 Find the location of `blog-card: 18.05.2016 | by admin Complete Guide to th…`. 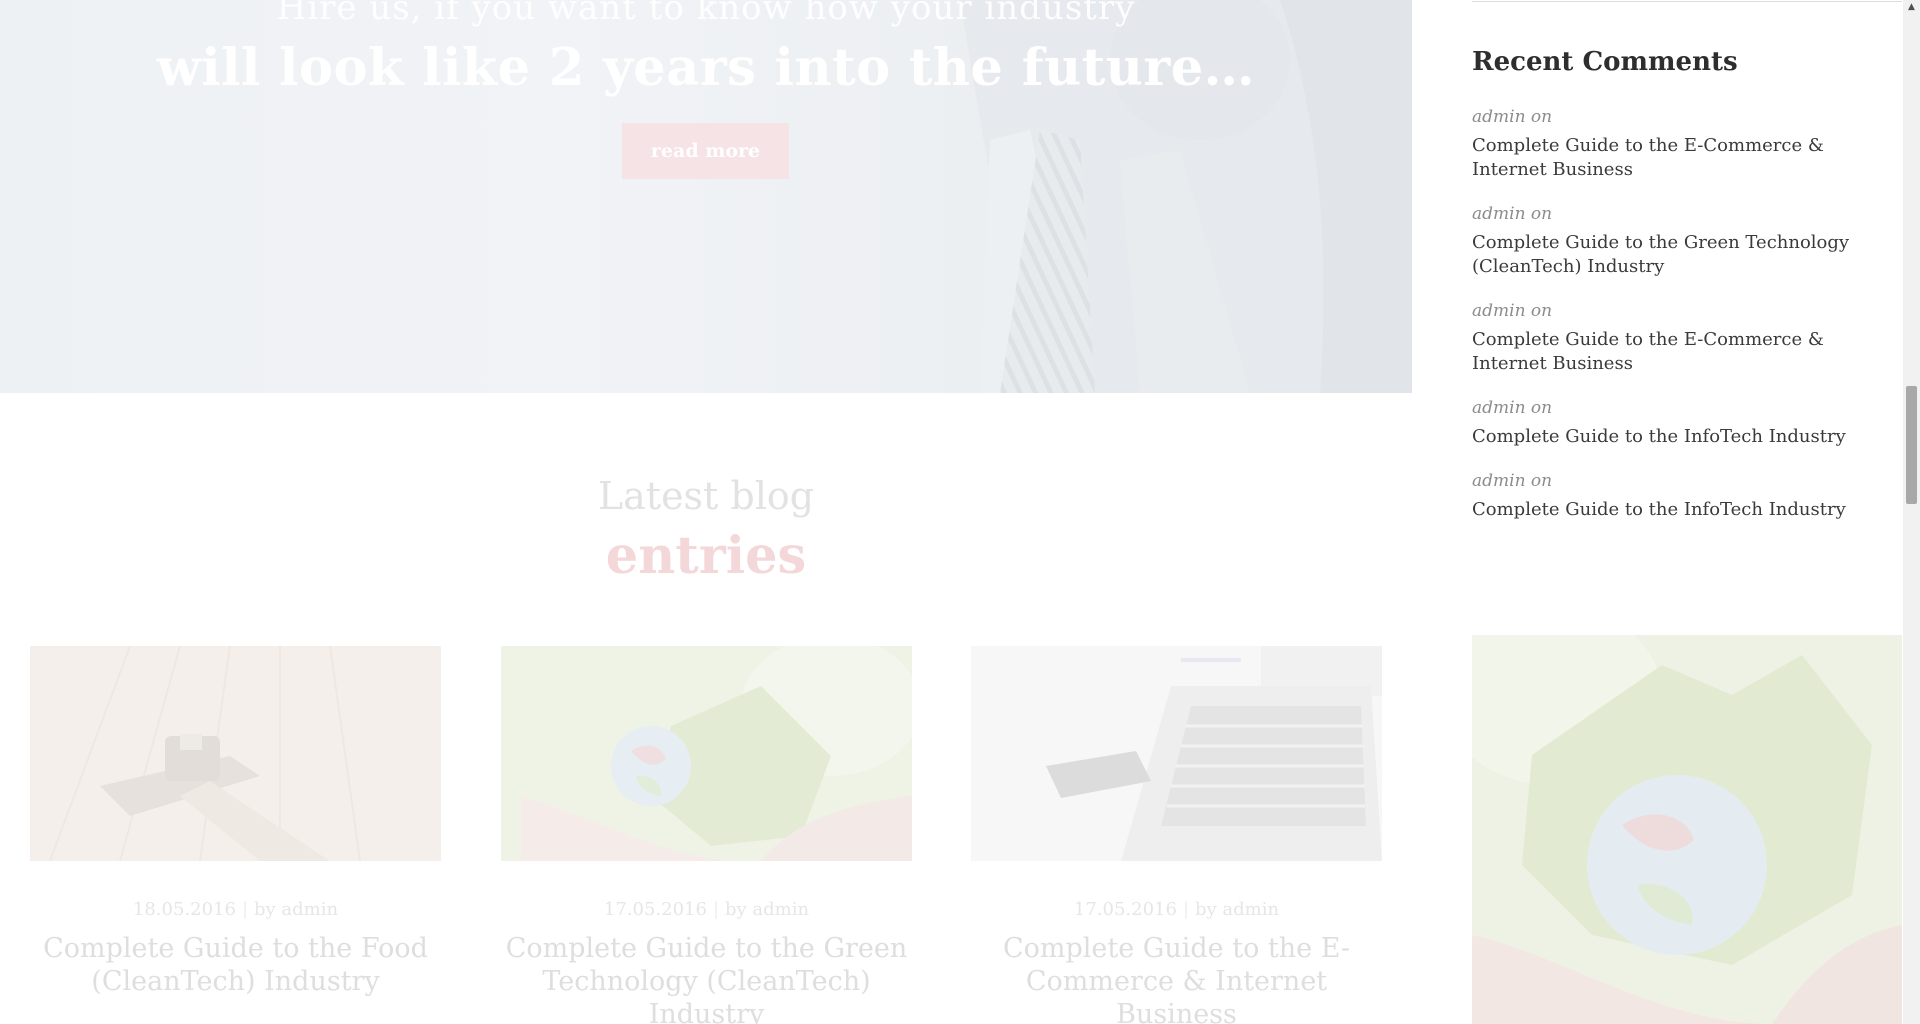

blog-card: 18.05.2016 | by admin Complete Guide to th… is located at coordinates (235, 822).